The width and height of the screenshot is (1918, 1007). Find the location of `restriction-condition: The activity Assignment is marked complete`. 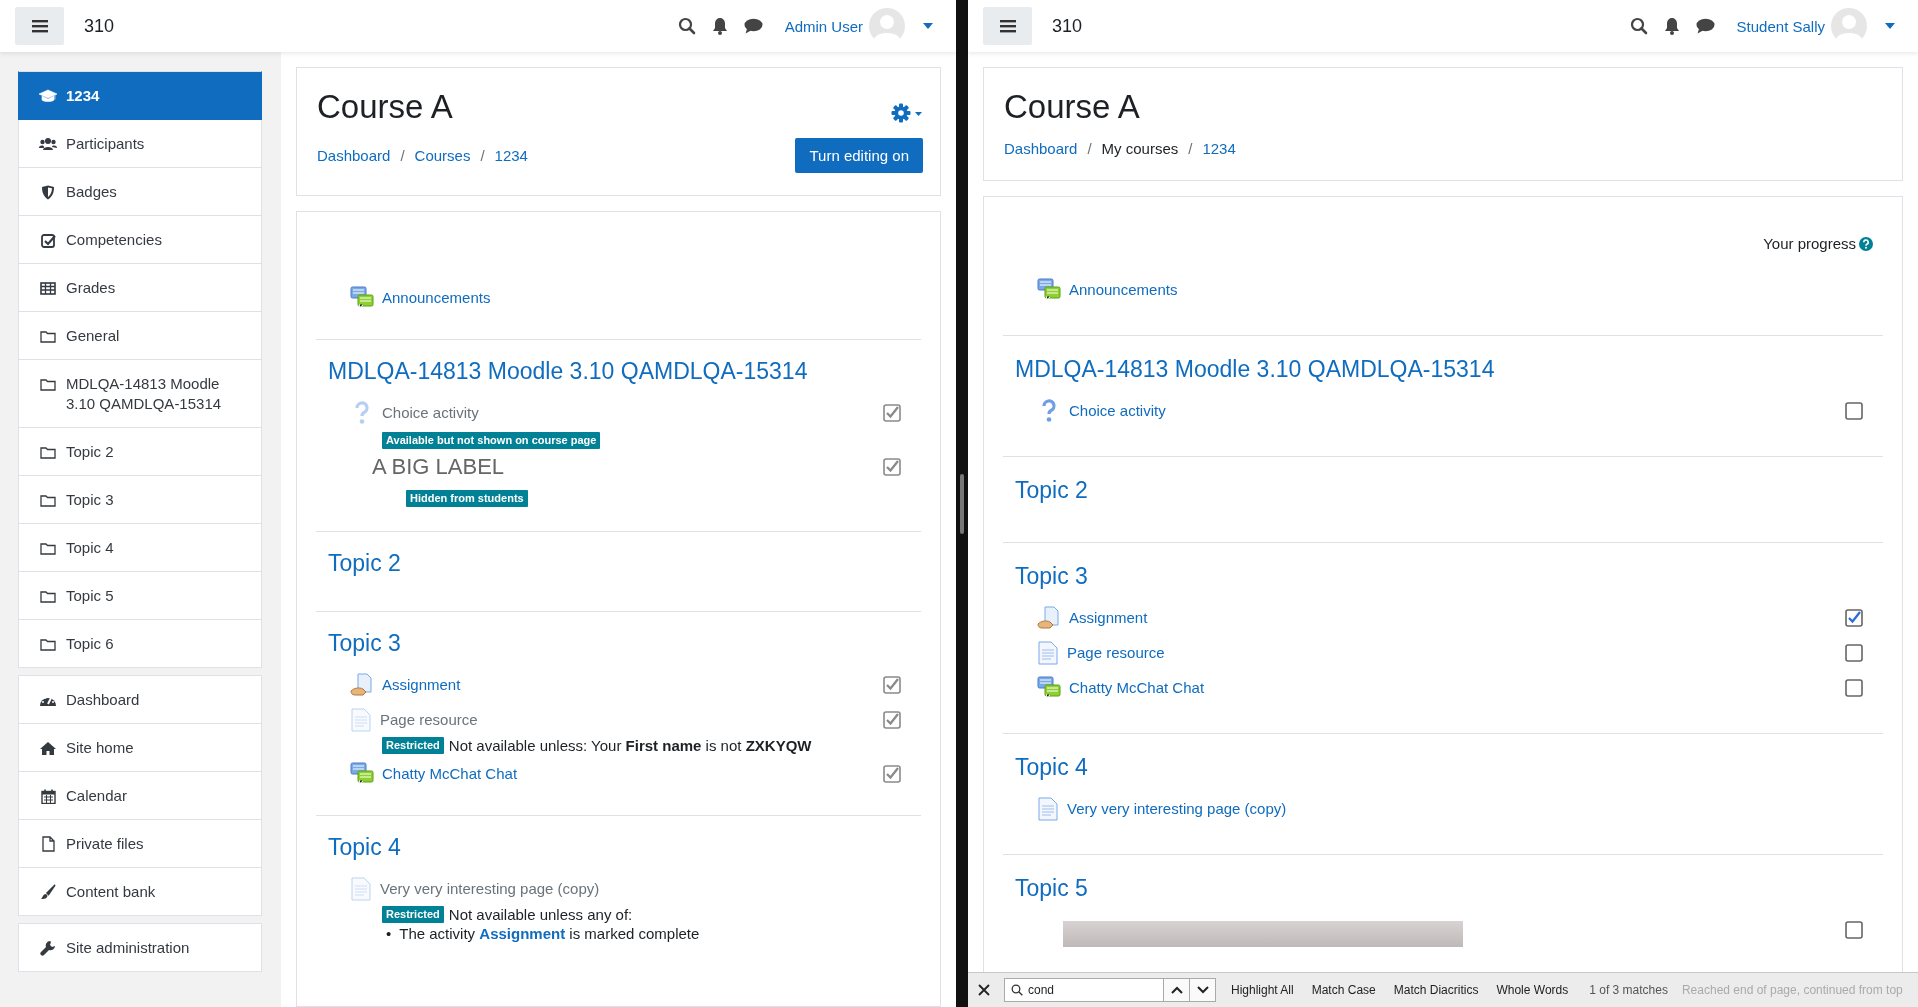

restriction-condition: The activity Assignment is marked complete is located at coordinates (549, 934).